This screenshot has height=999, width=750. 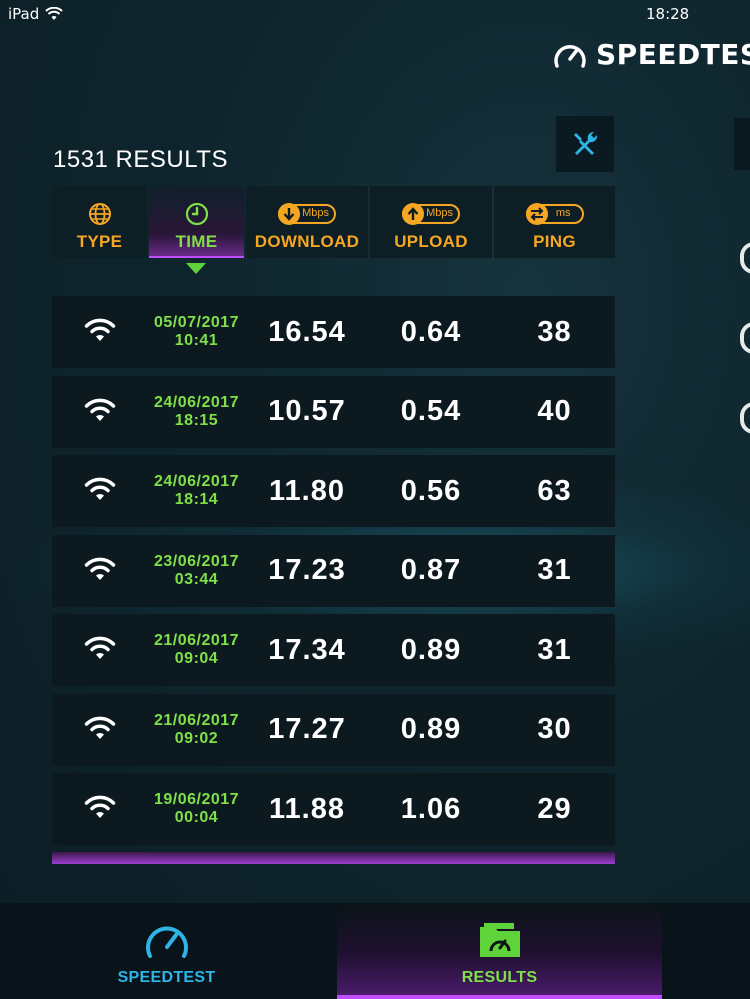 What do you see at coordinates (196, 799) in the screenshot?
I see `result-date: 19/06/2017` at bounding box center [196, 799].